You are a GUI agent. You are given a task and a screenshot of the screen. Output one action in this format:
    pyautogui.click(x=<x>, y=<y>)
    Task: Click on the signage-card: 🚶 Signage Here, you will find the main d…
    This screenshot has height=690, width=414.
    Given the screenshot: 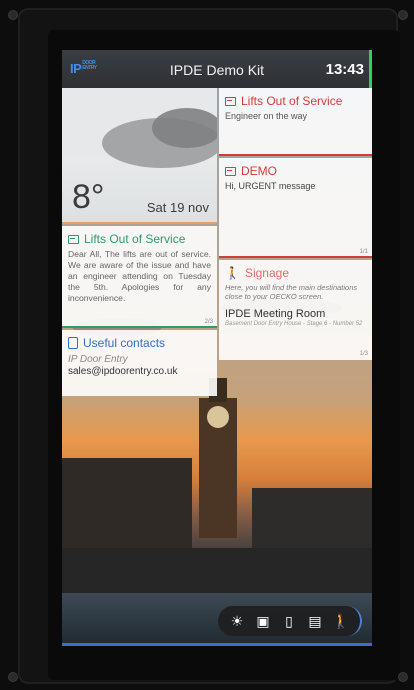 What is the action you would take?
    pyautogui.click(x=295, y=310)
    